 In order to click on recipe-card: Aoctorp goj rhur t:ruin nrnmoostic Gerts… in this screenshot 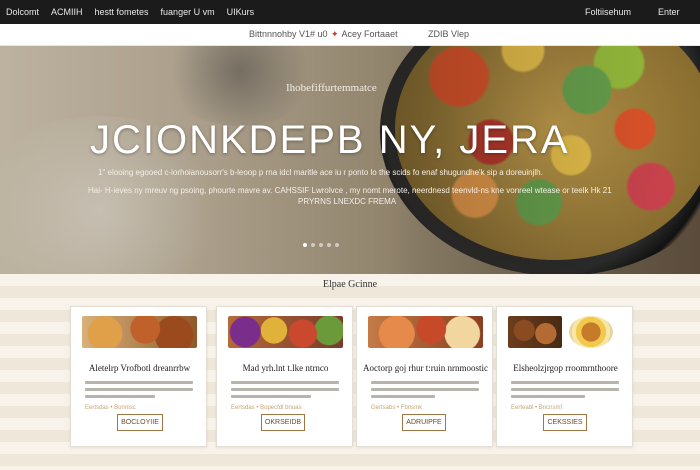, I will do `click(424, 376)`.